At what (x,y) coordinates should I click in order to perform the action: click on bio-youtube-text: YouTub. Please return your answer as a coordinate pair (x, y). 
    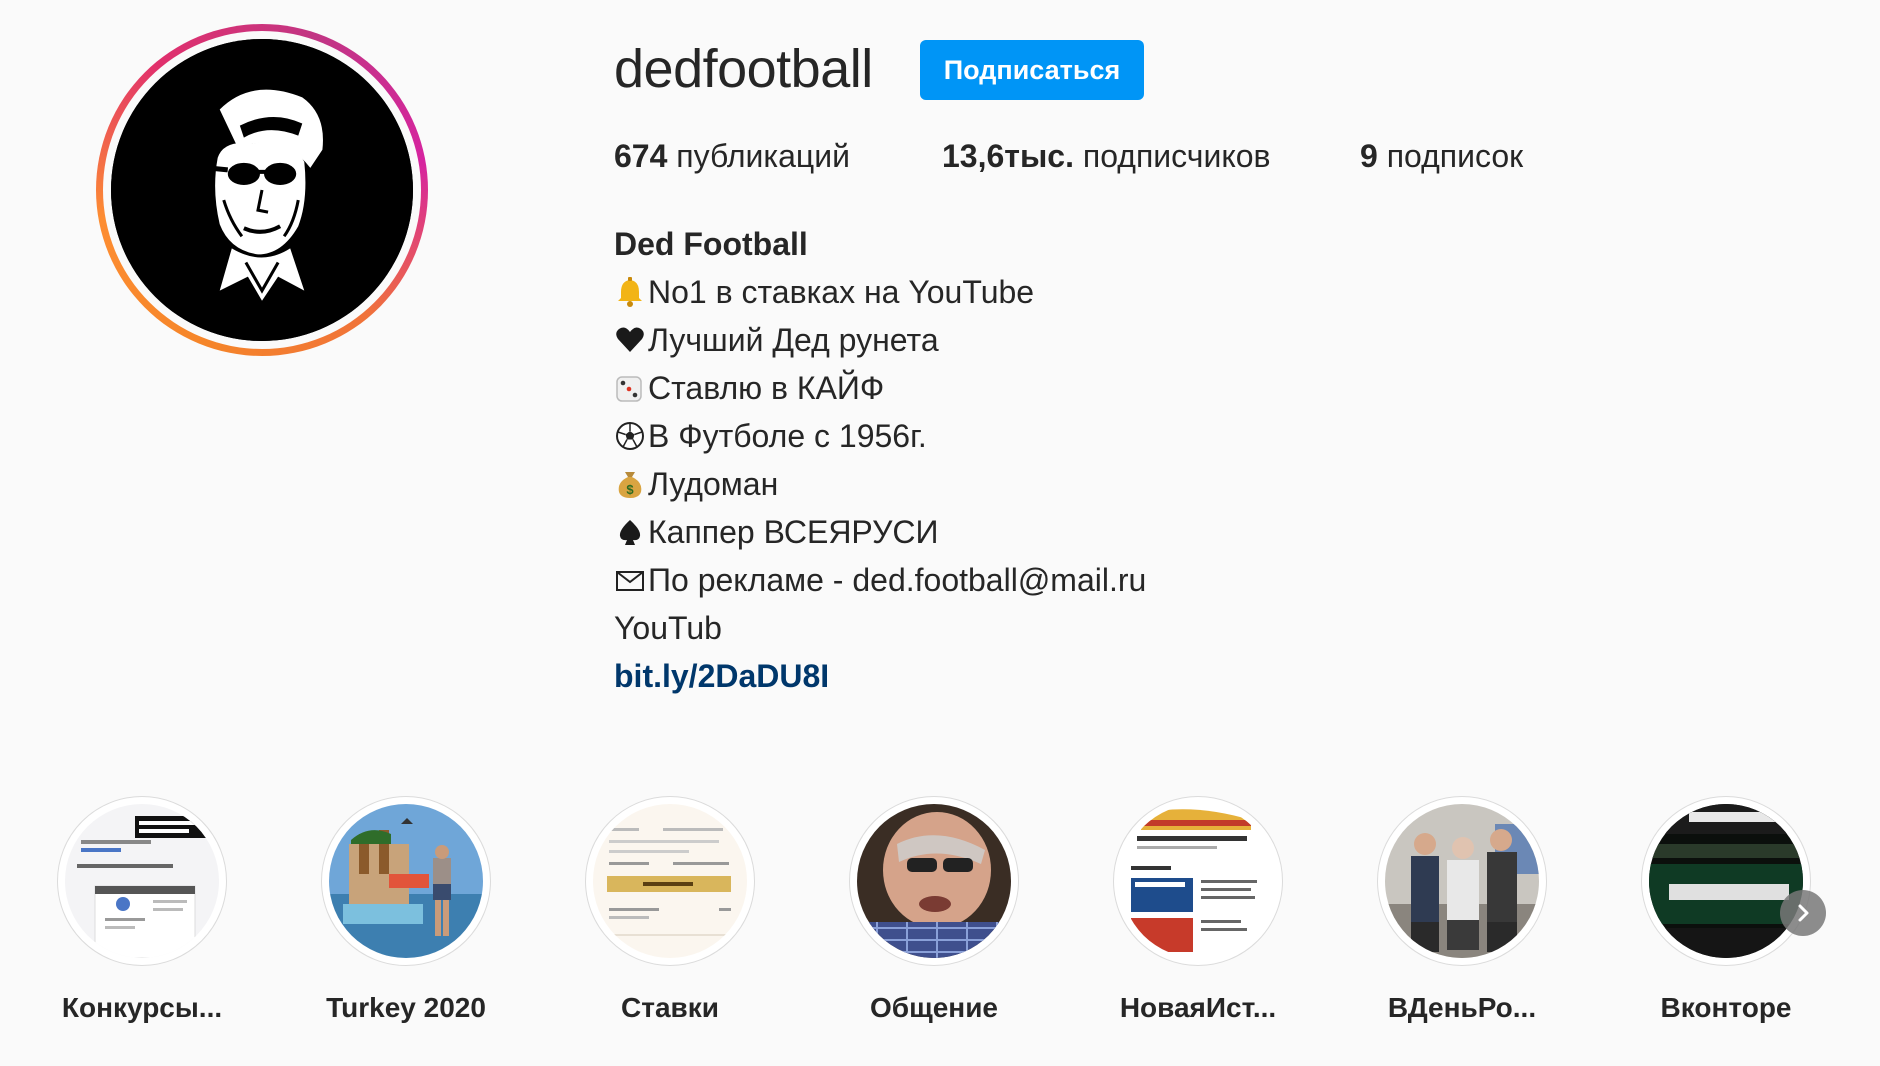
    Looking at the image, I should click on (668, 628).